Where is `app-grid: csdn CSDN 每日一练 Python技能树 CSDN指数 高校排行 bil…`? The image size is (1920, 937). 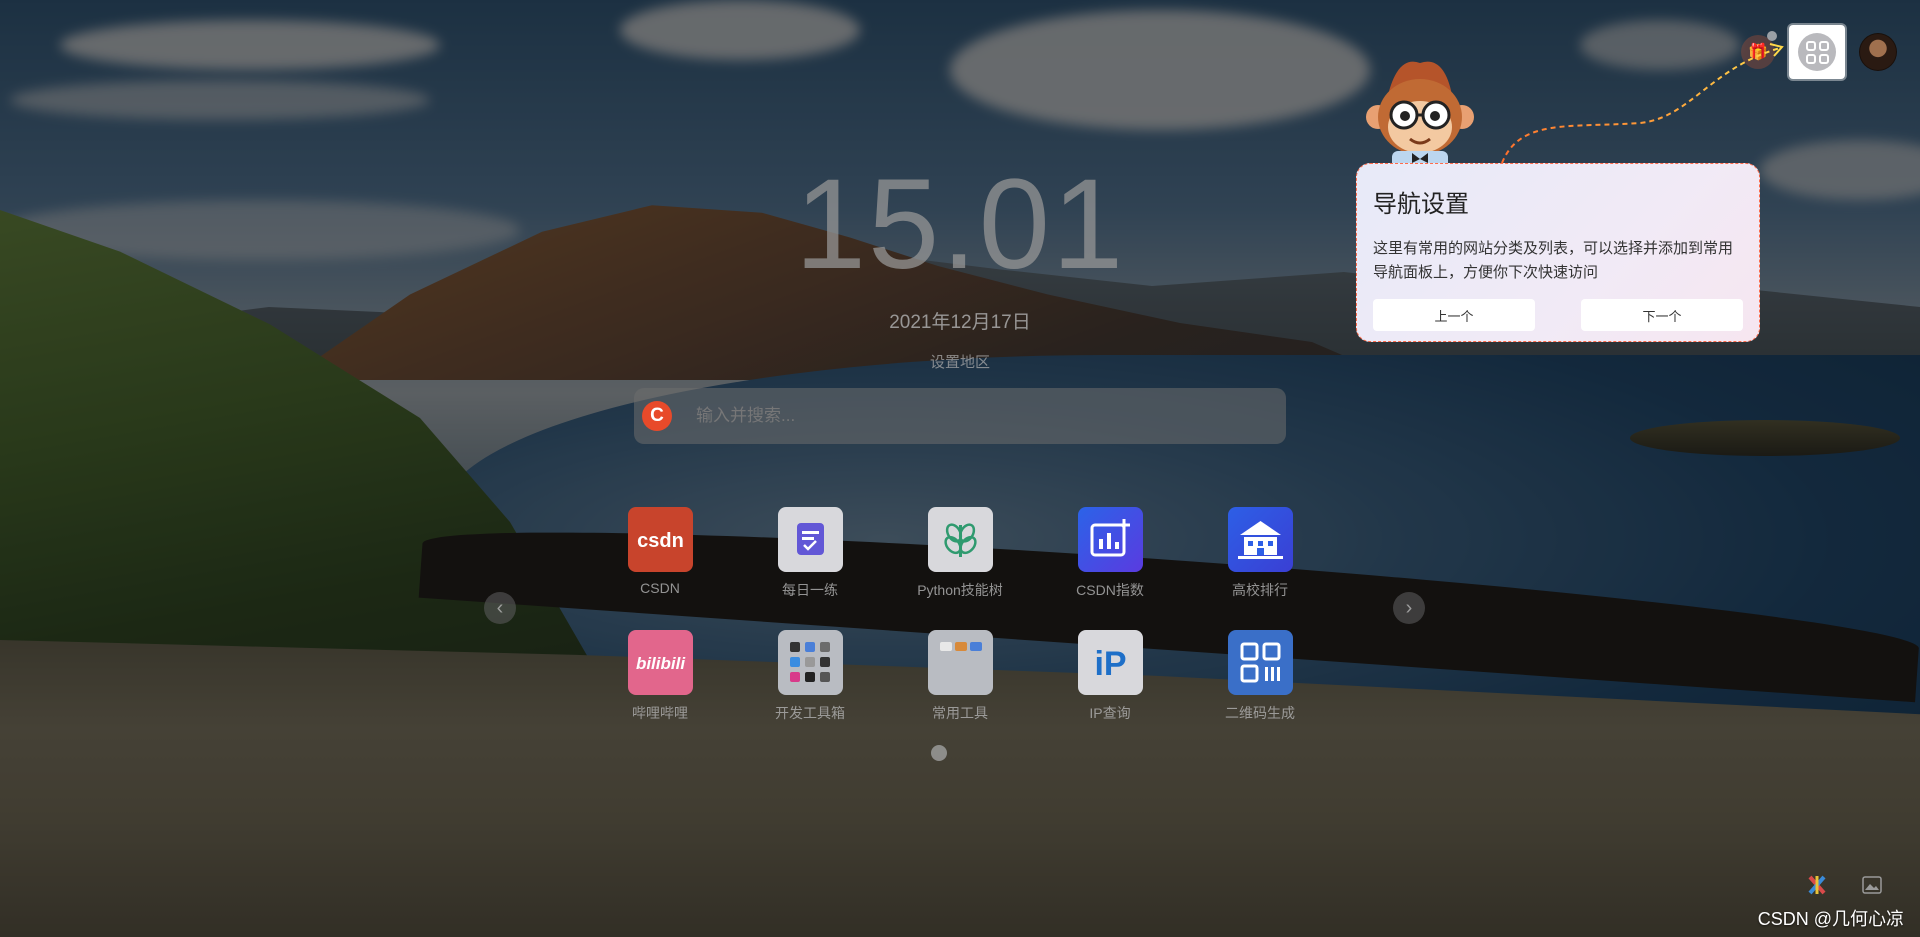
app-grid: csdn CSDN 每日一练 Python技能树 CSDN指数 高校排行 bil… is located at coordinates (960, 615).